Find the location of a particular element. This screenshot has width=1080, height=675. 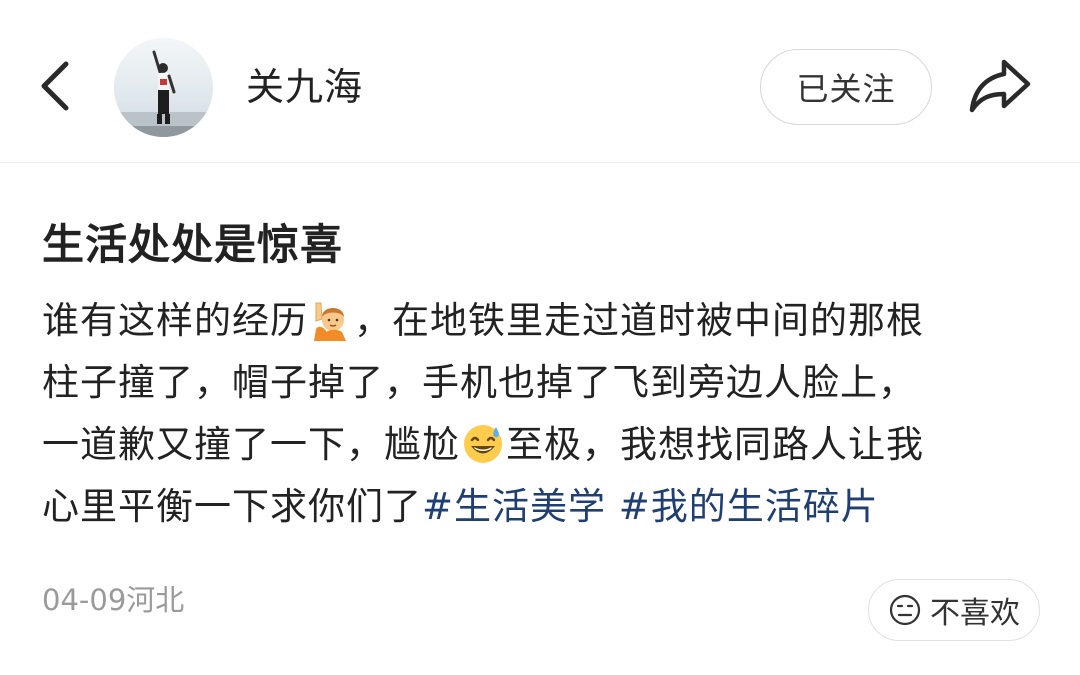

raising-hand-emoji is located at coordinates (330, 321).